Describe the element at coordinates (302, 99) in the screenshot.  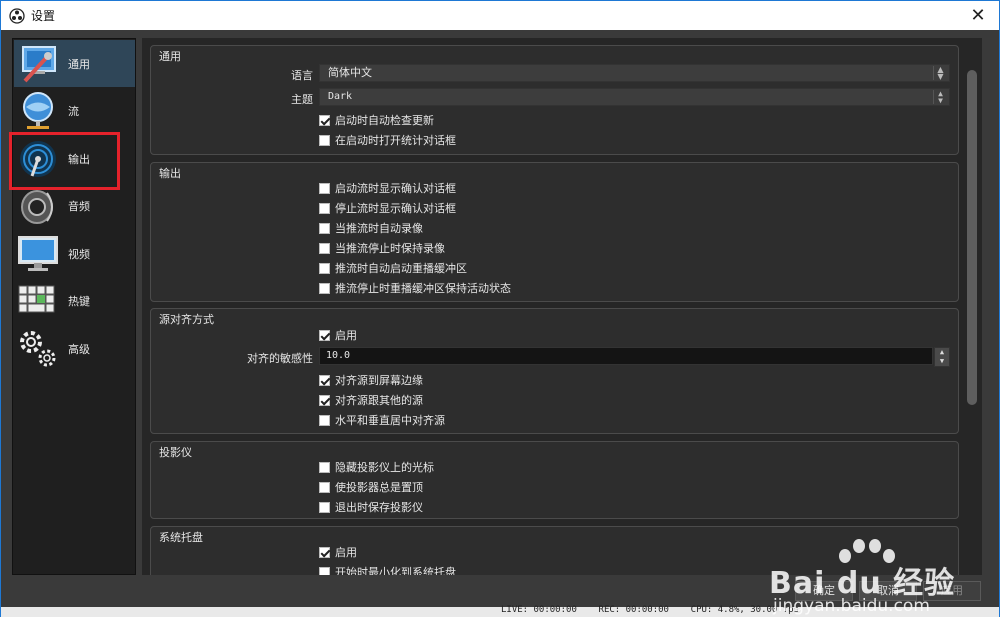
I see `theme-label: 主题` at that location.